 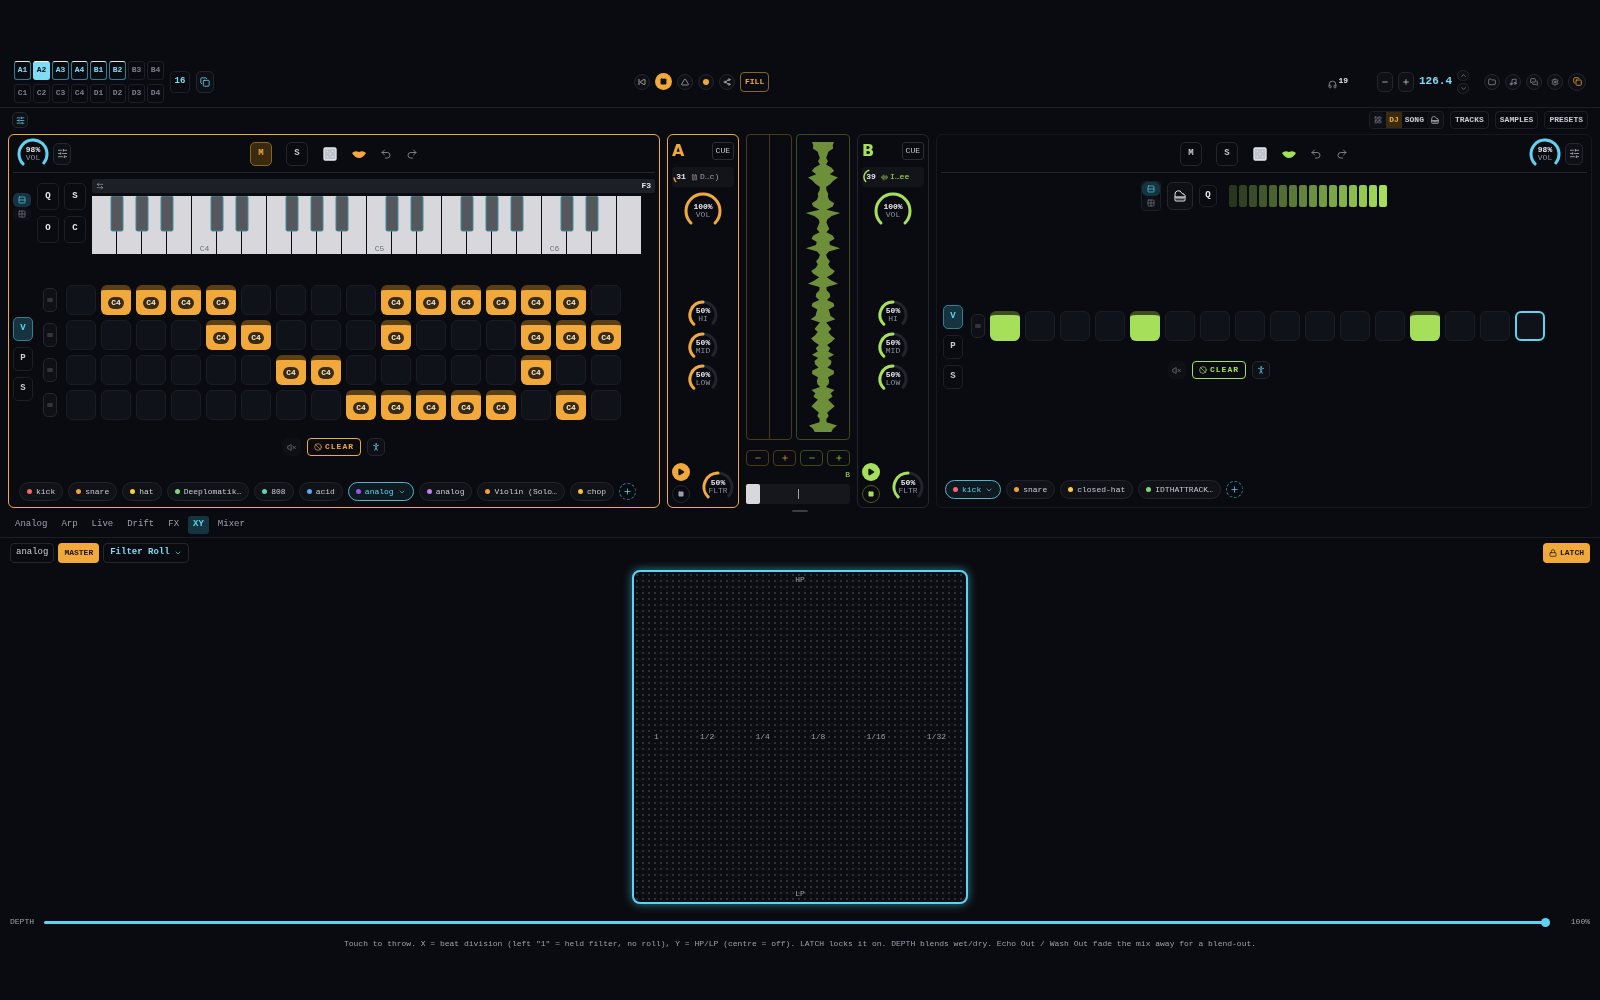 What do you see at coordinates (41, 491) in the screenshot?
I see `track-chip: kick` at bounding box center [41, 491].